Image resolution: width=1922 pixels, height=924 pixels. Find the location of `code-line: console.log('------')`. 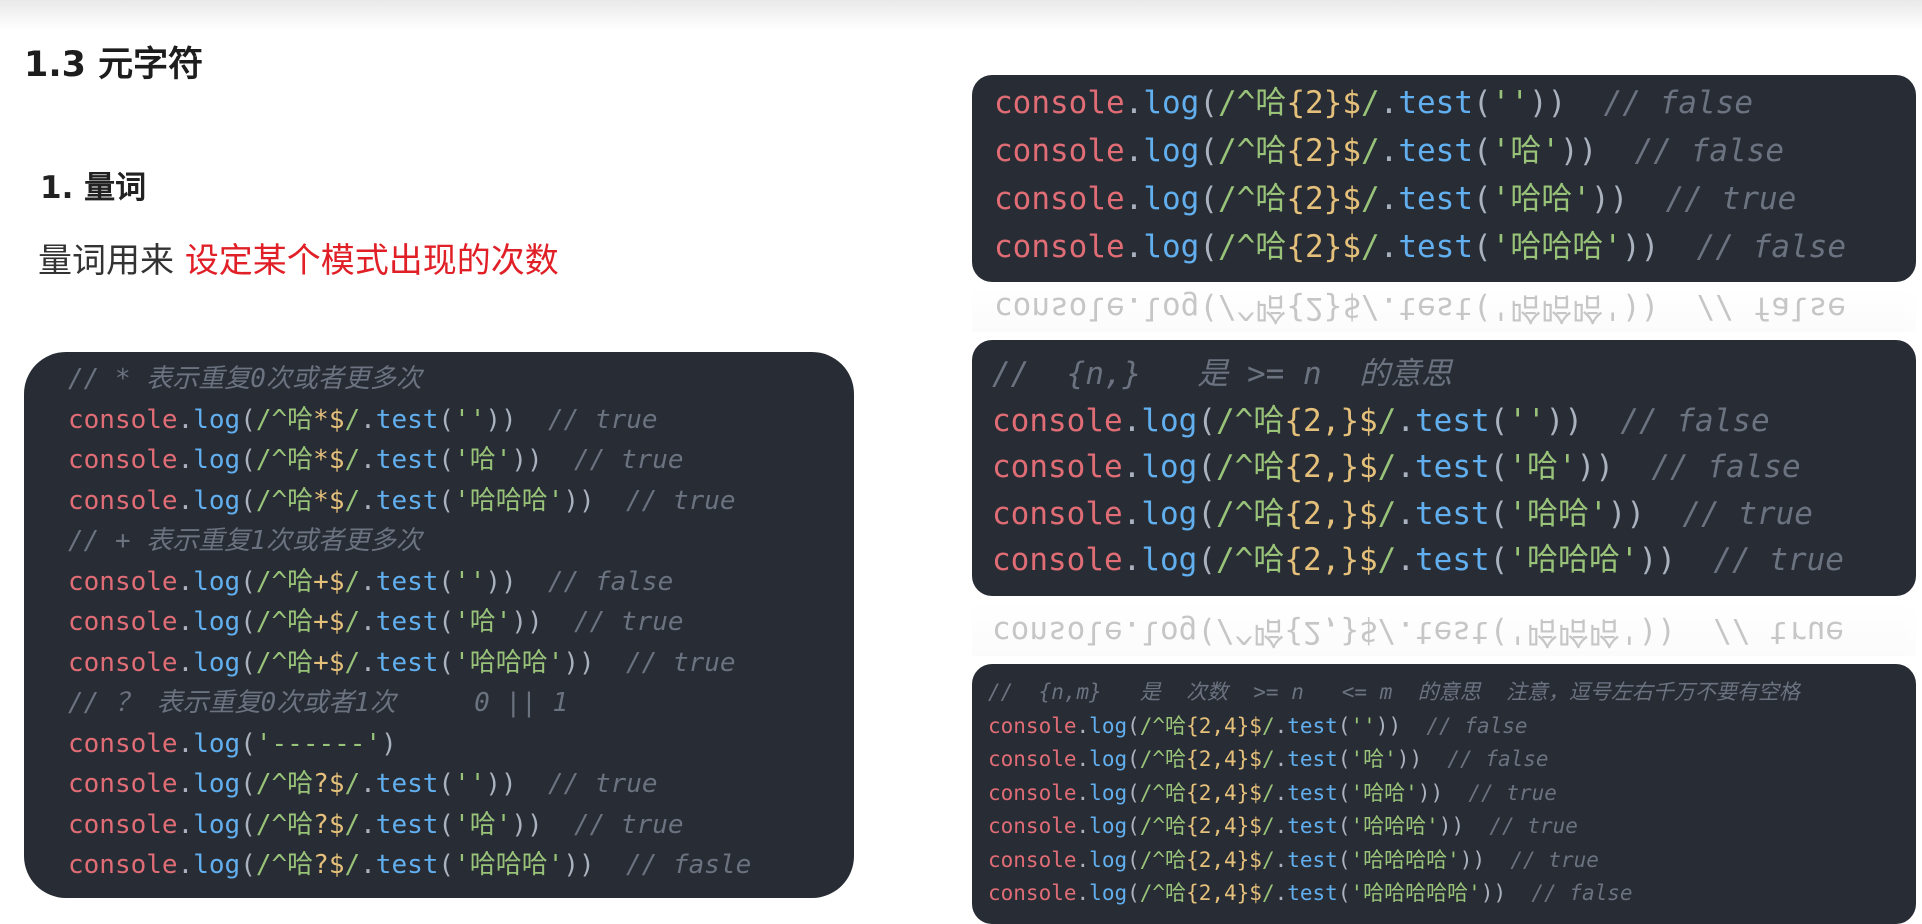

code-line: console.log('------') is located at coordinates (232, 743).